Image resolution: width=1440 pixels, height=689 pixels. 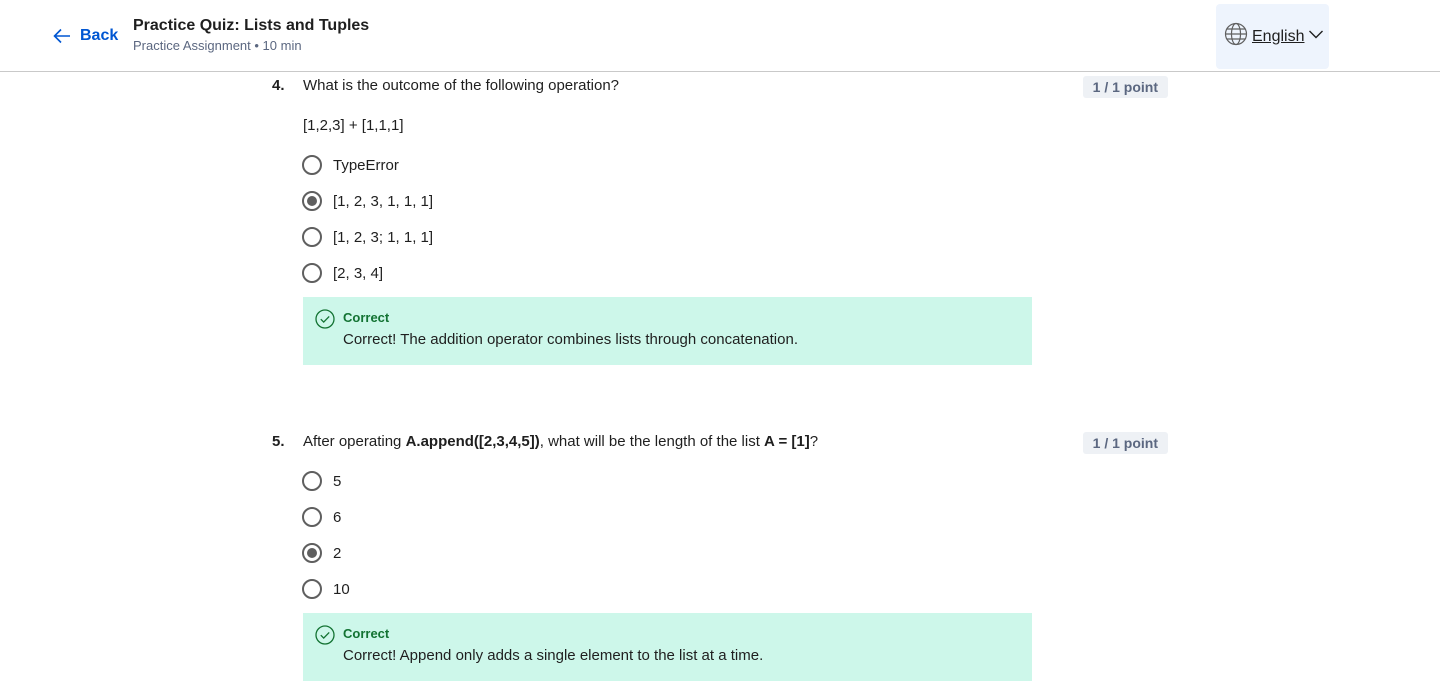 I want to click on option-label: 6, so click(x=337, y=517).